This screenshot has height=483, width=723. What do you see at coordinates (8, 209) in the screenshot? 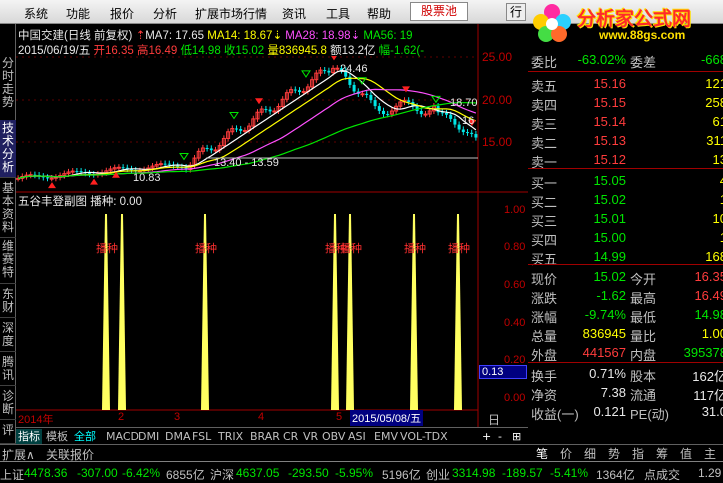
I see `tab-fundamentals: 基本资料` at bounding box center [8, 209].